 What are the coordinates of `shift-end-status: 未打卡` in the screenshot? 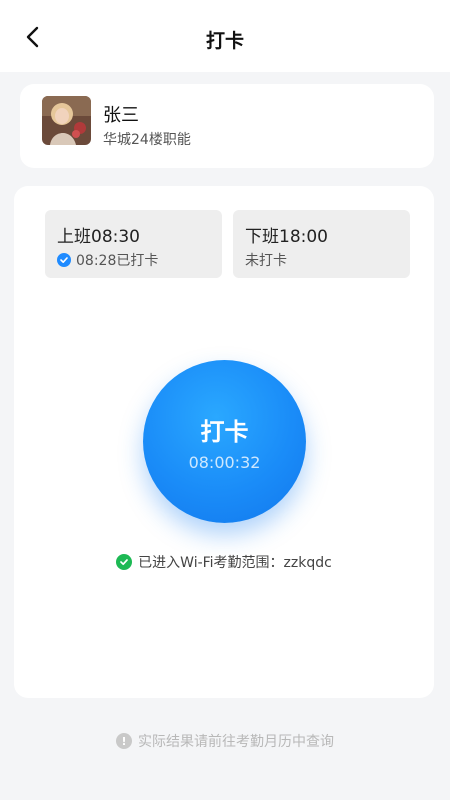 It's located at (266, 260).